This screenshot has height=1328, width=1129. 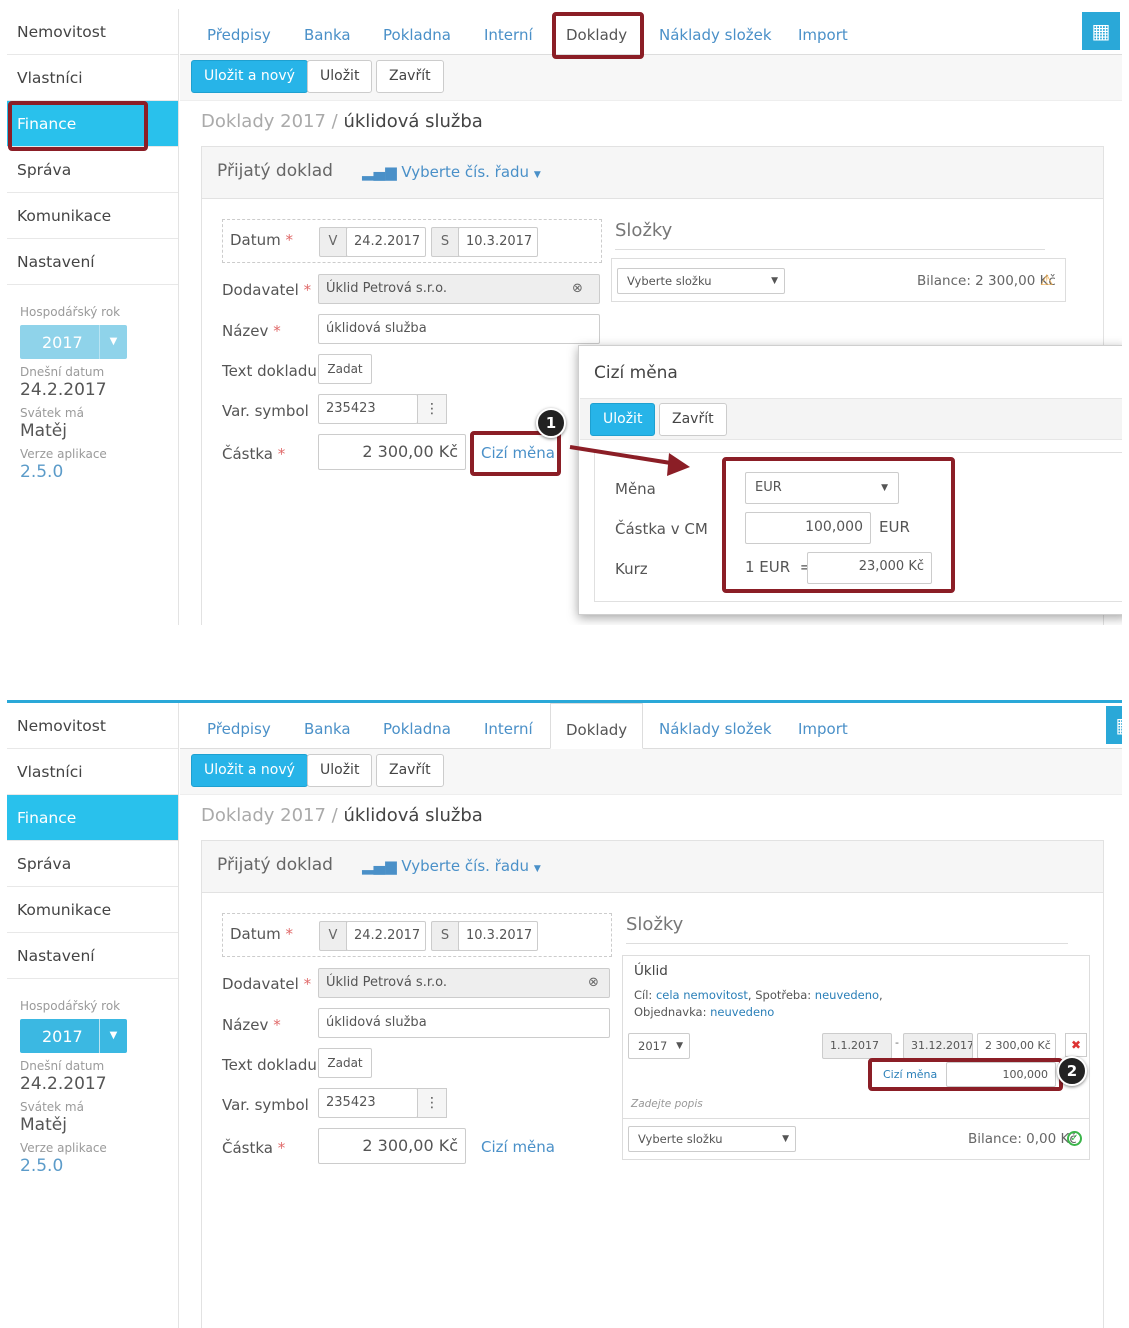 I want to click on amount-label: Částka *, so click(x=253, y=1148).